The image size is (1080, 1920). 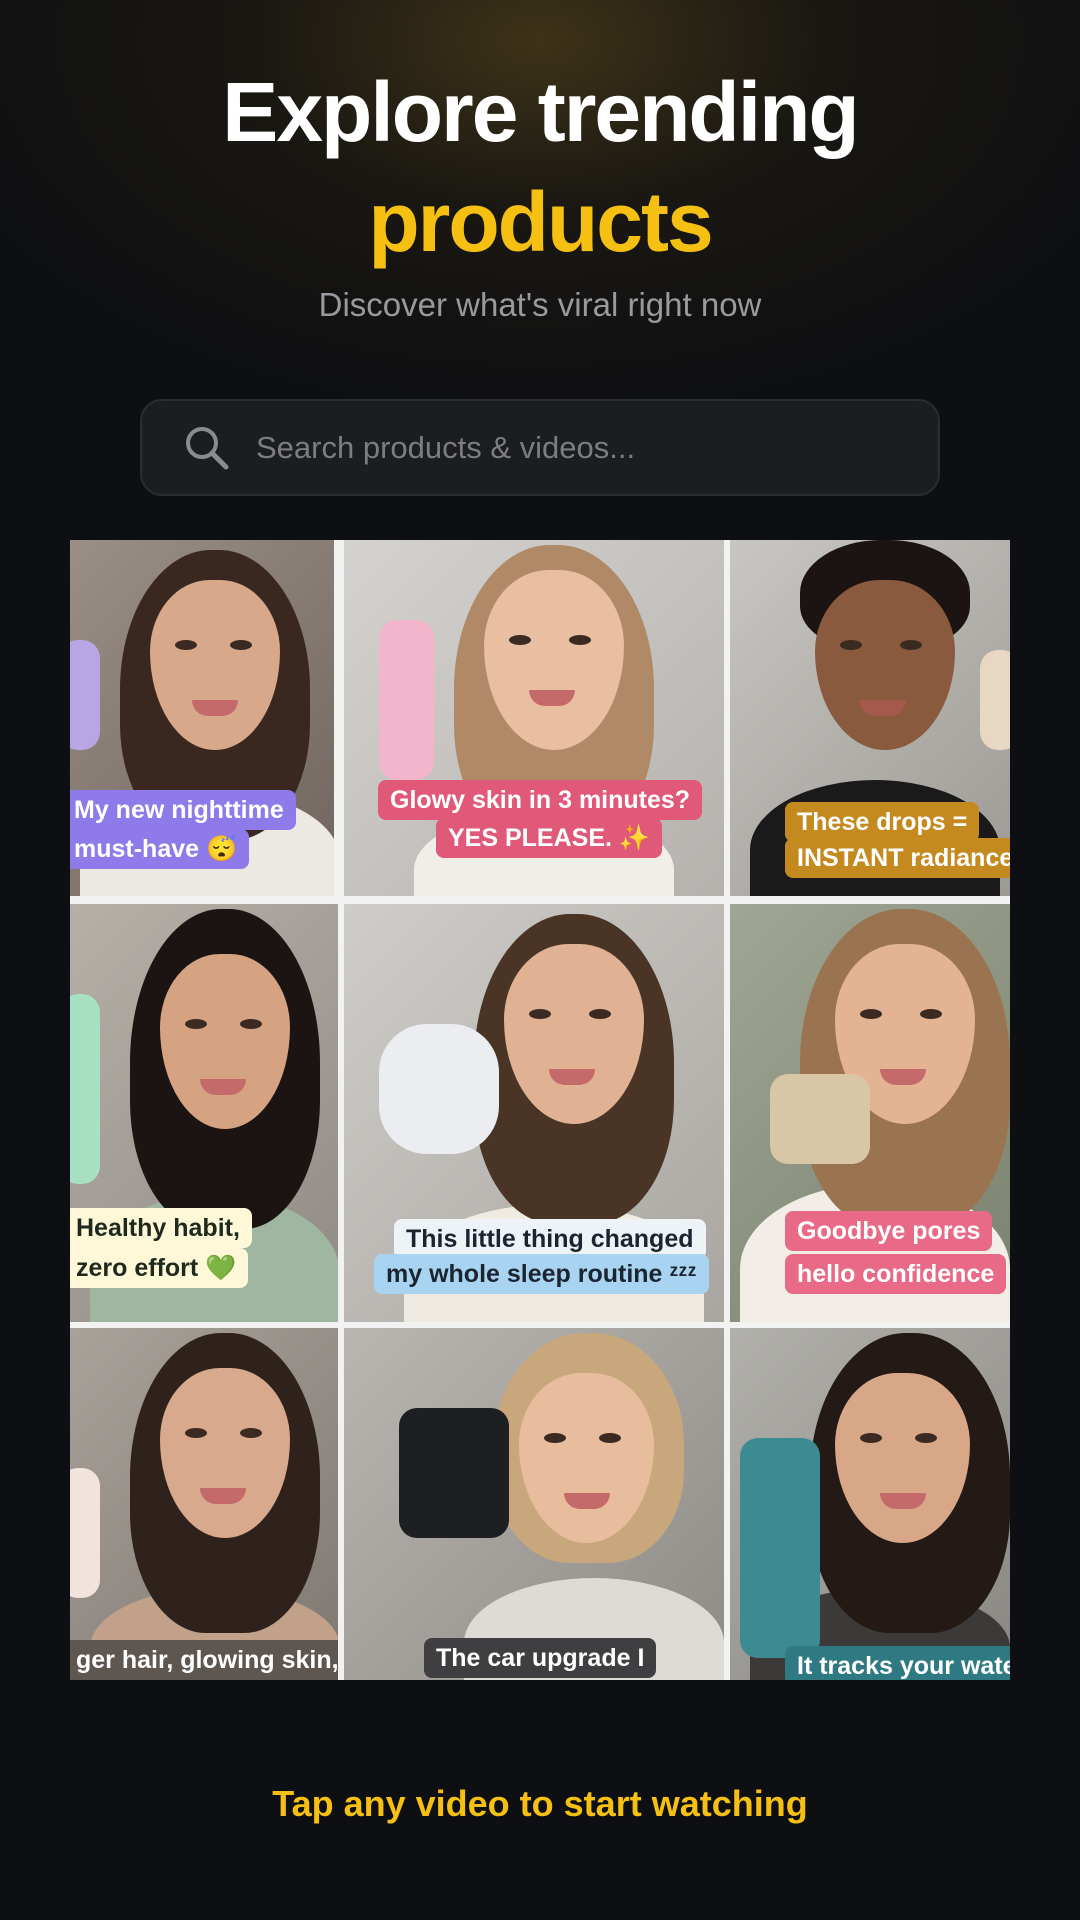 I want to click on video-tile: Goodbye pores hello confidence, so click(x=870, y=1113).